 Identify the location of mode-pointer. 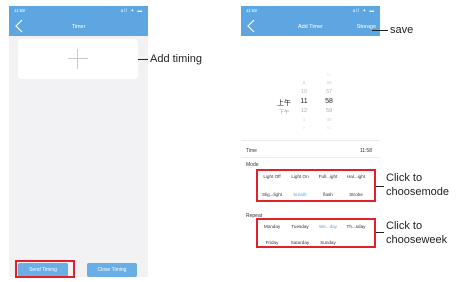
(380, 186).